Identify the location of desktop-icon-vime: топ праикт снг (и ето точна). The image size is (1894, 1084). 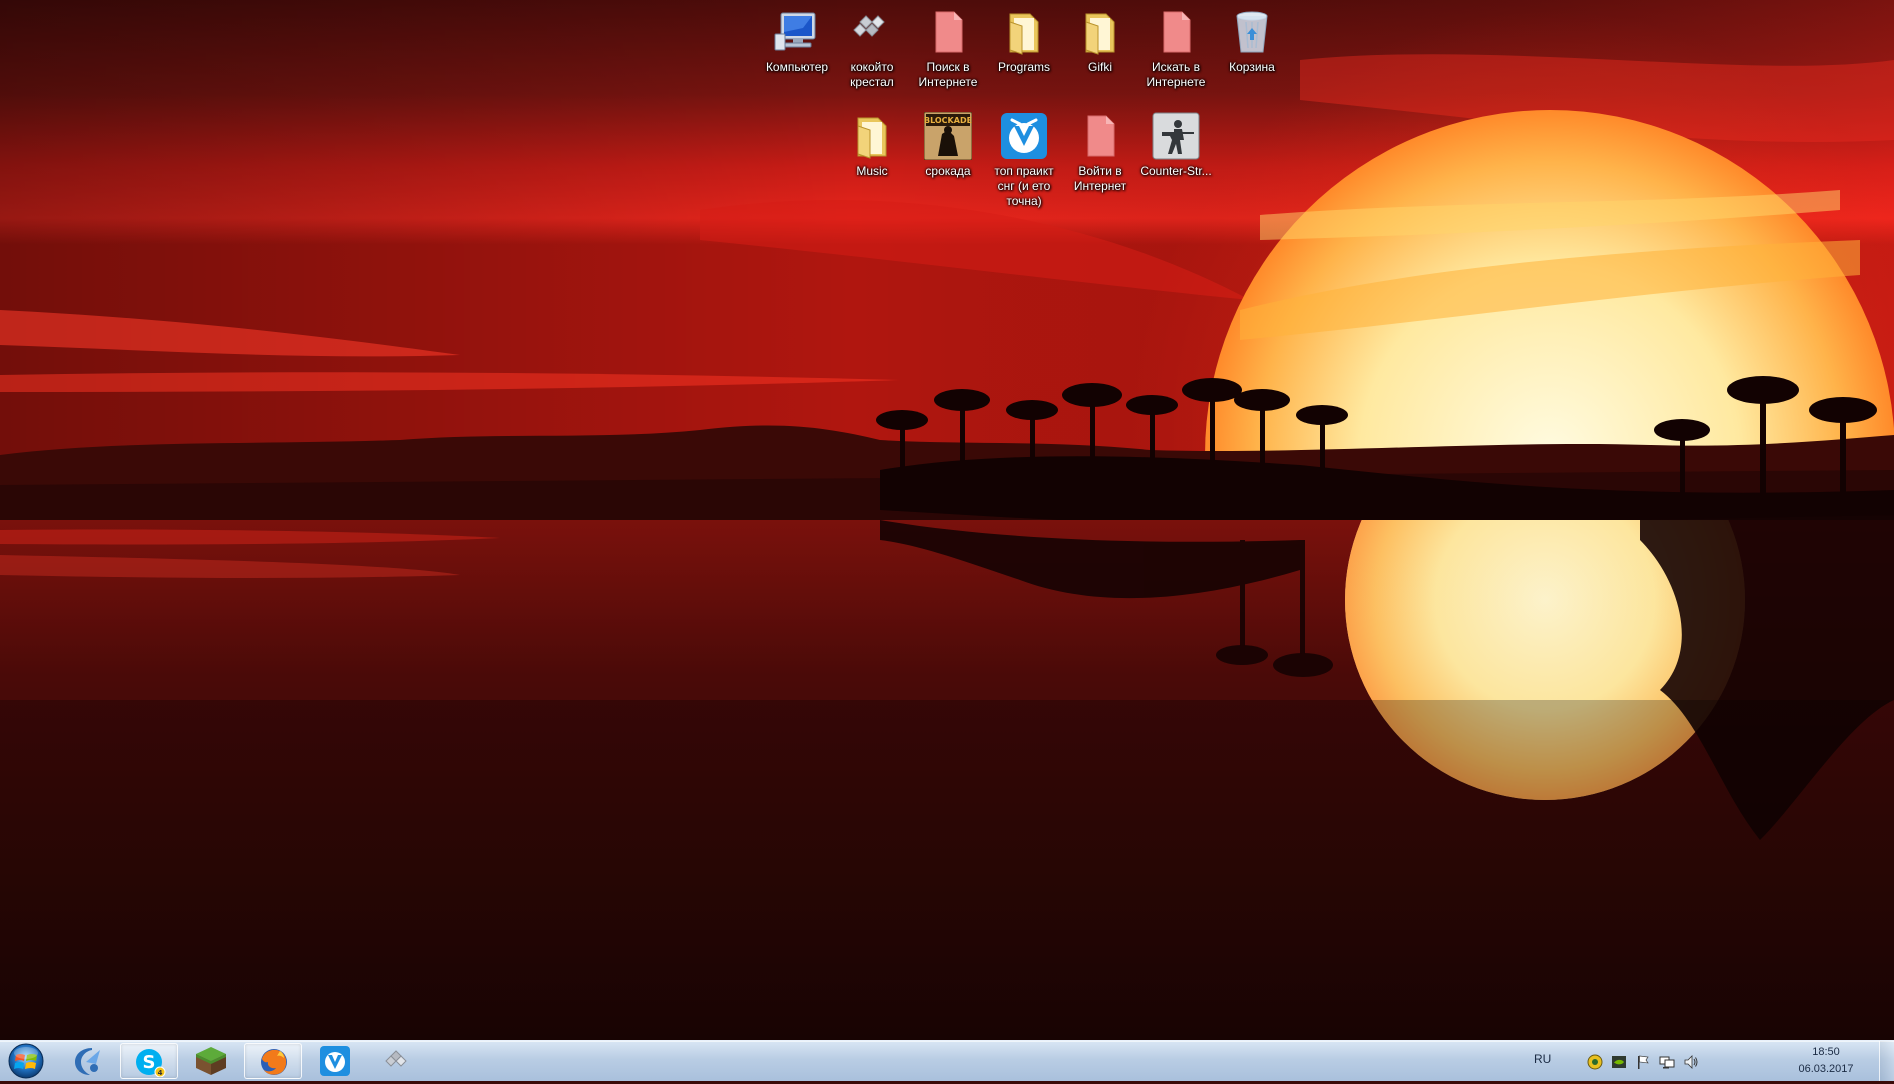
(1024, 160).